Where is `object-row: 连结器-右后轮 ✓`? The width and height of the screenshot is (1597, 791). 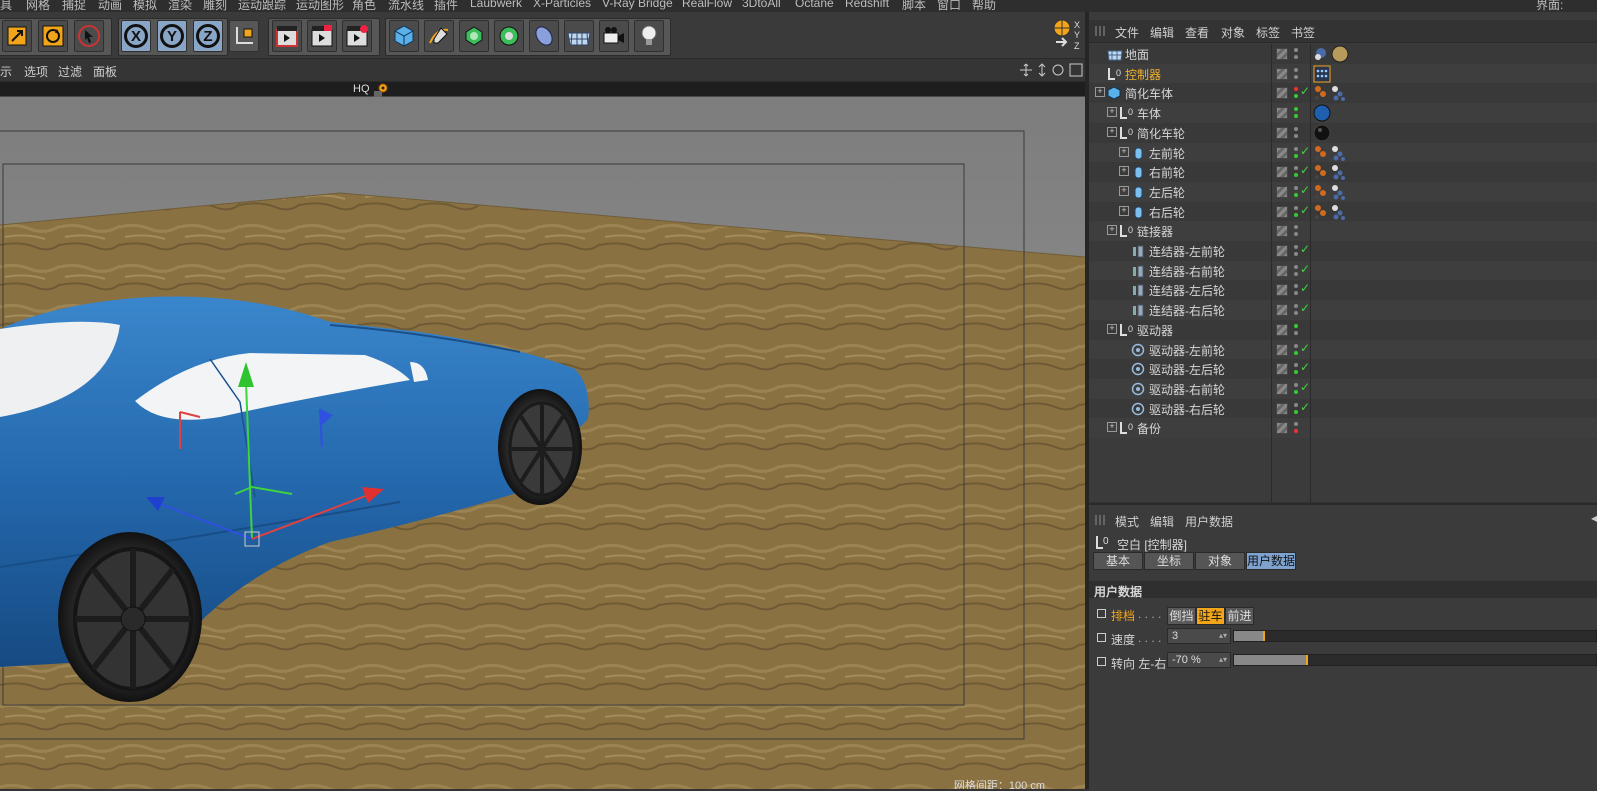
object-row: 连结器-右后轮 ✓ is located at coordinates (1343, 310).